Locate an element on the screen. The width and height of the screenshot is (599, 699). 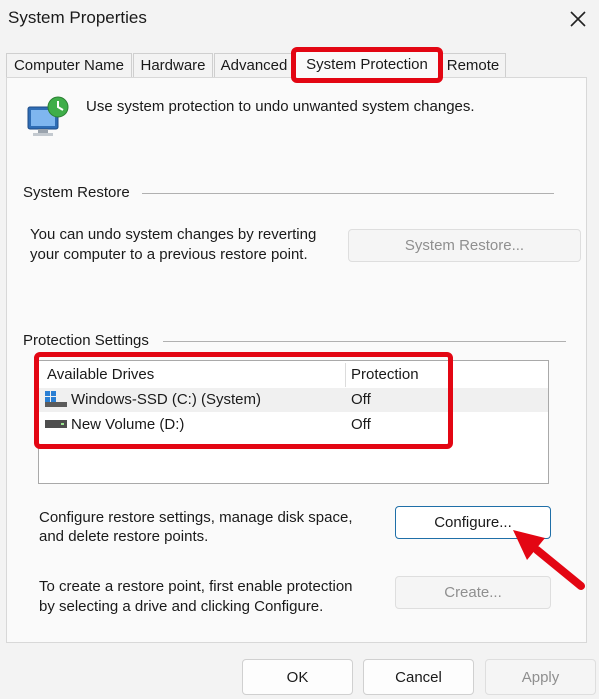
close-icon is located at coordinates (578, 19).